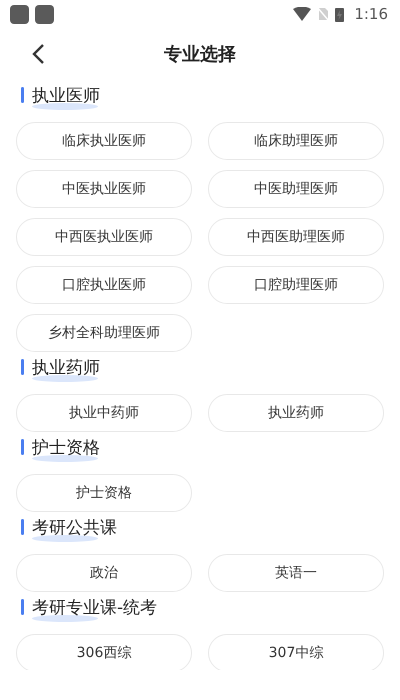 The image size is (400, 700). I want to click on option-button: 政治, so click(104, 573).